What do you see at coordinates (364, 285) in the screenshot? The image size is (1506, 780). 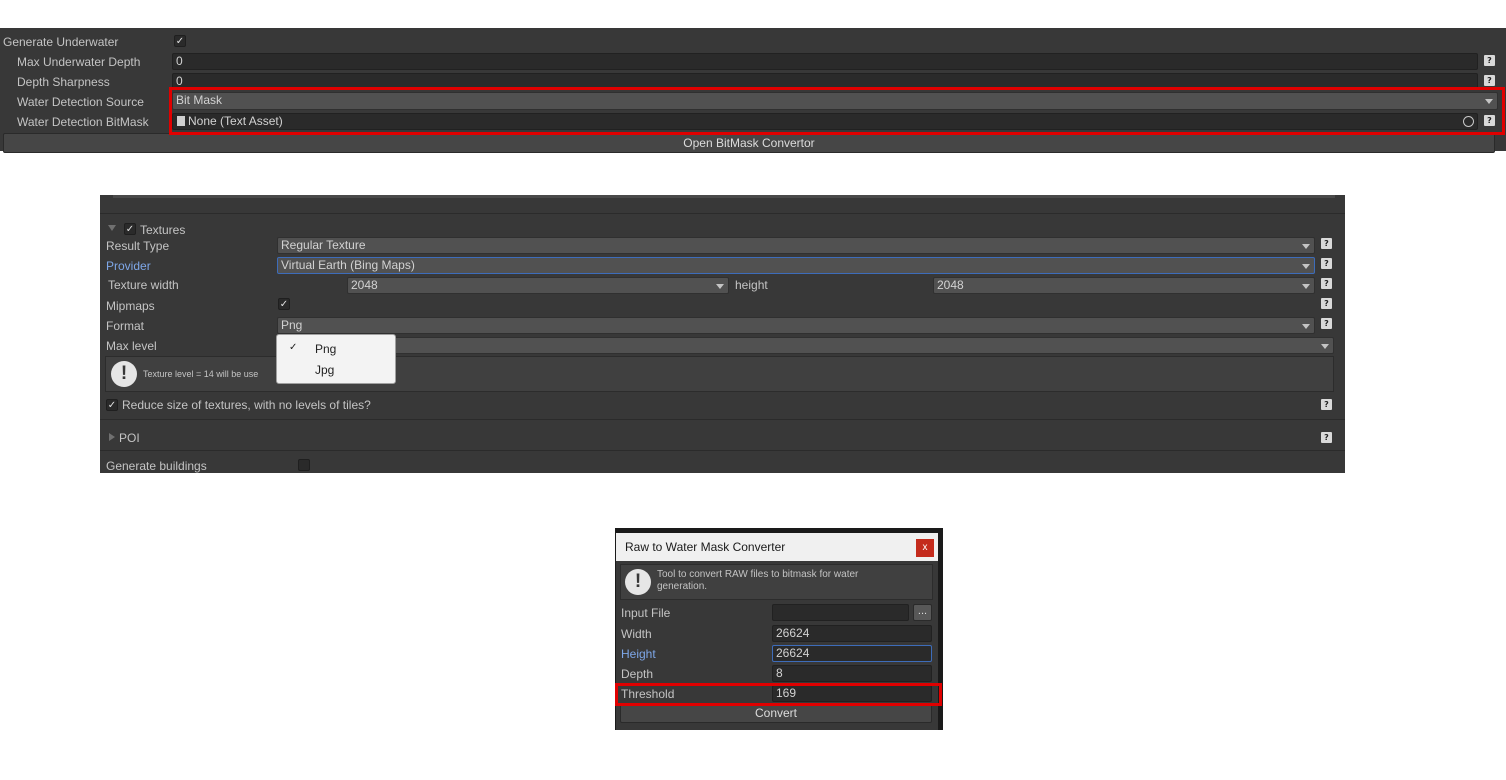 I see `texture-width-value: 2048` at bounding box center [364, 285].